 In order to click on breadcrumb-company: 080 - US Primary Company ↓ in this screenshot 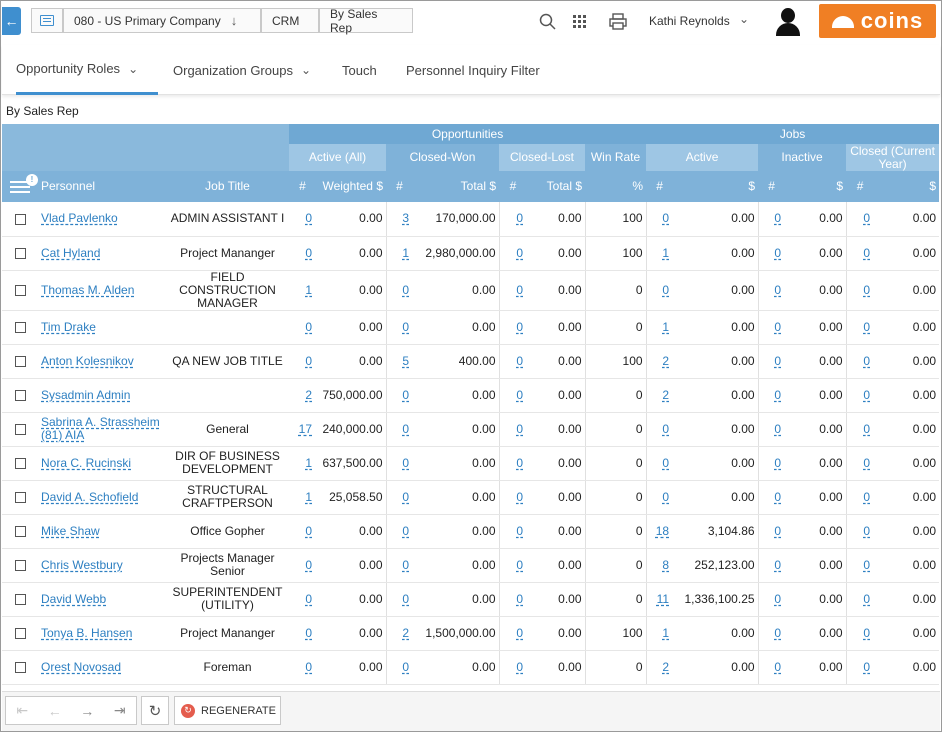, I will do `click(162, 20)`.